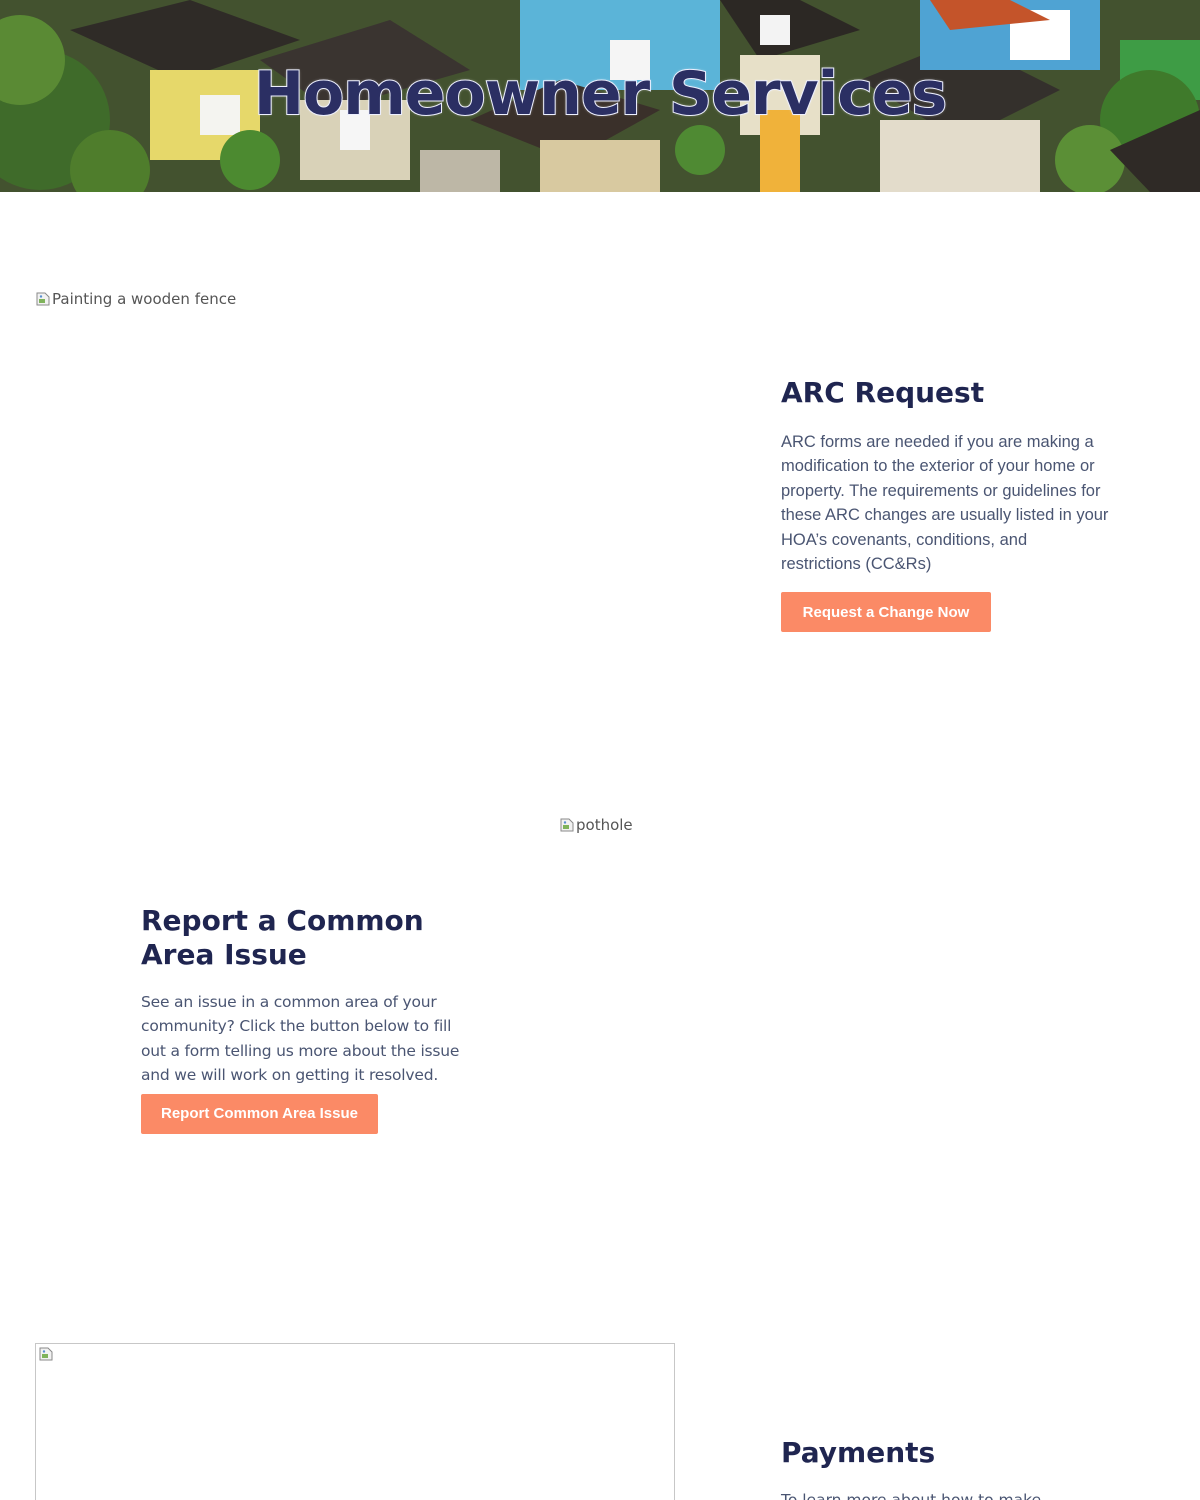 The height and width of the screenshot is (1500, 1200). I want to click on payments-description: To learn more about how to make, so click(911, 1495).